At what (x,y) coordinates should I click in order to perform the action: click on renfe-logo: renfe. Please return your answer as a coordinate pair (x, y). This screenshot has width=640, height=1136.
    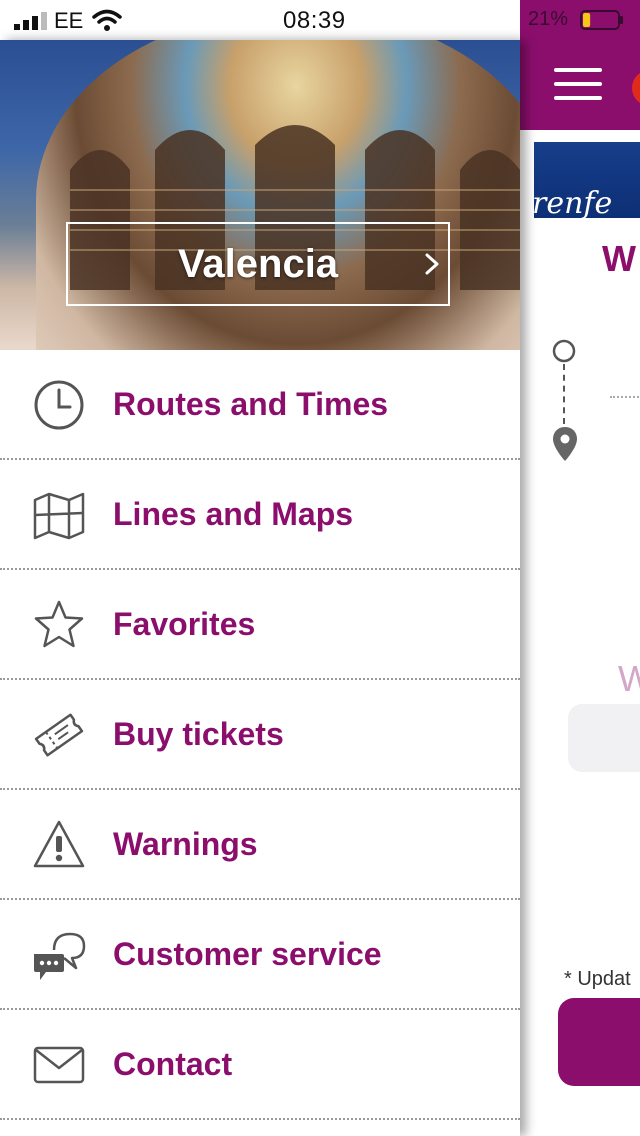
    Looking at the image, I should click on (572, 203).